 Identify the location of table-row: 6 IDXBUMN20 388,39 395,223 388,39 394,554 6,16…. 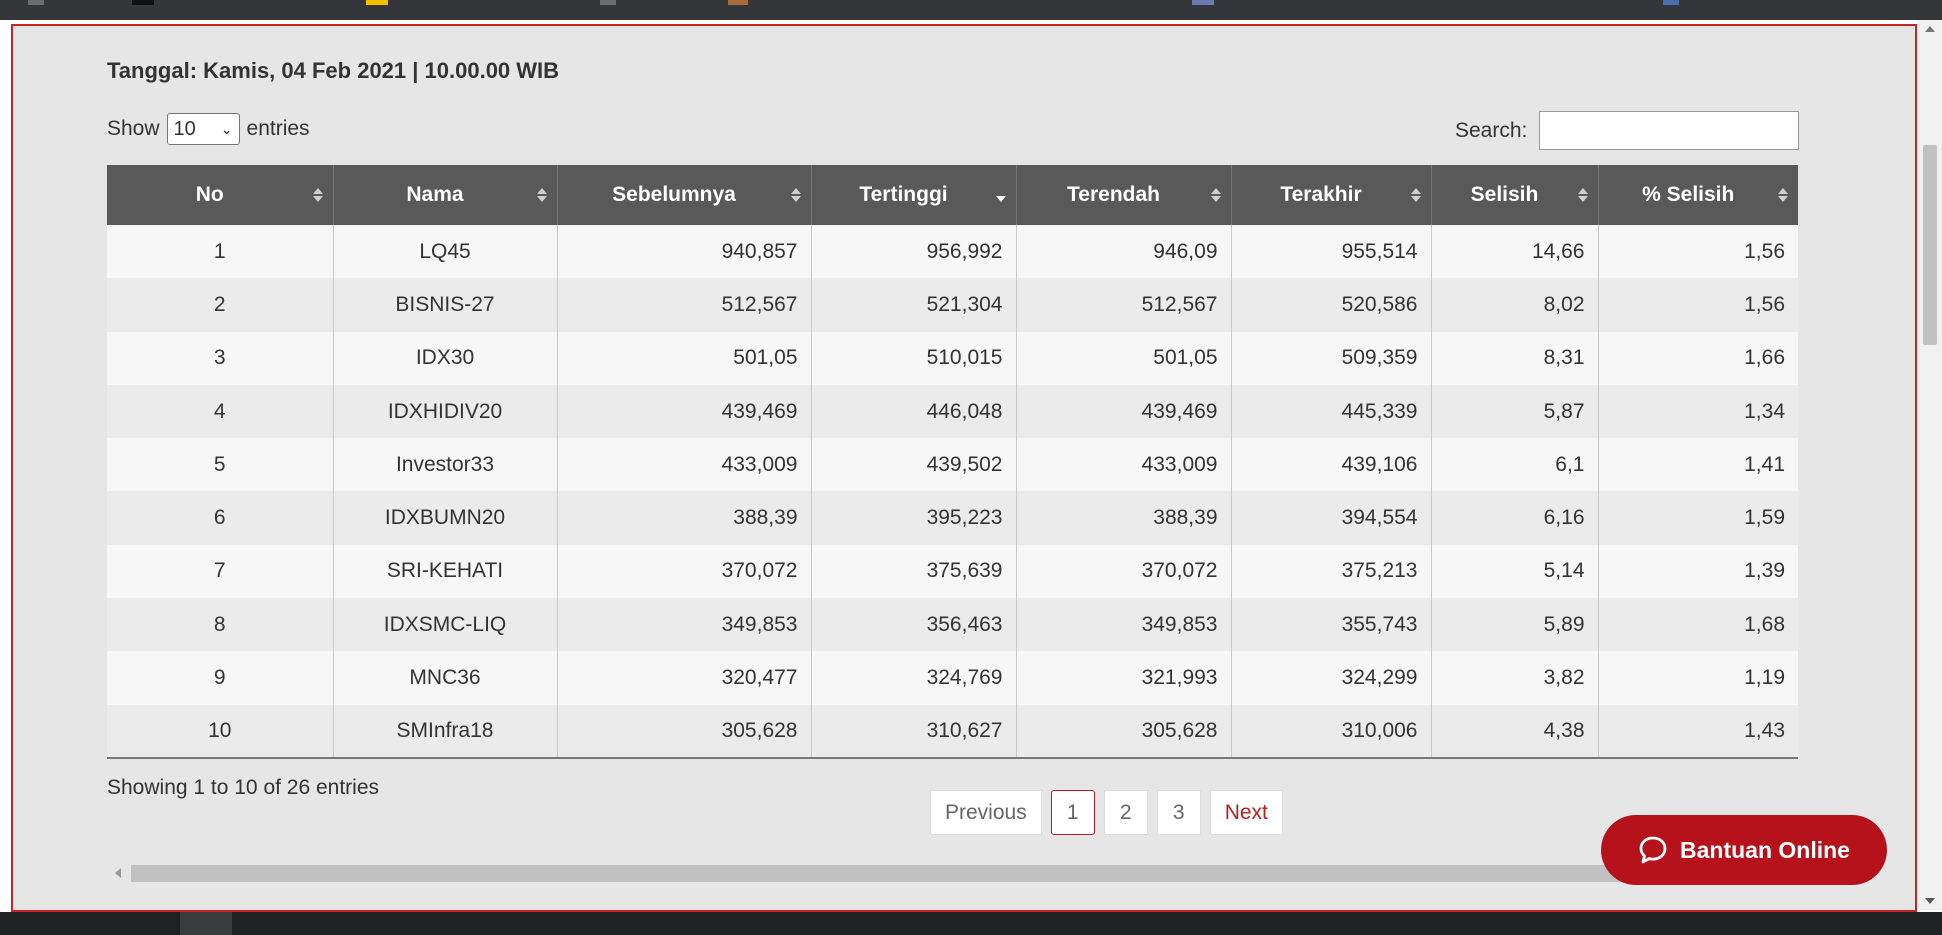
(952, 518).